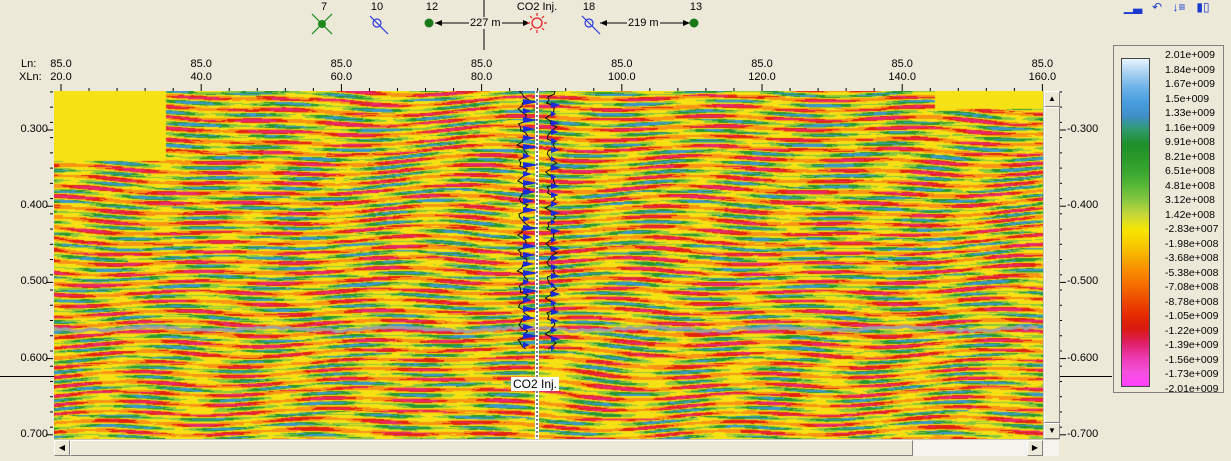  Describe the element at coordinates (485, 23) in the screenshot. I see `distance-label-227: 227 m` at that location.